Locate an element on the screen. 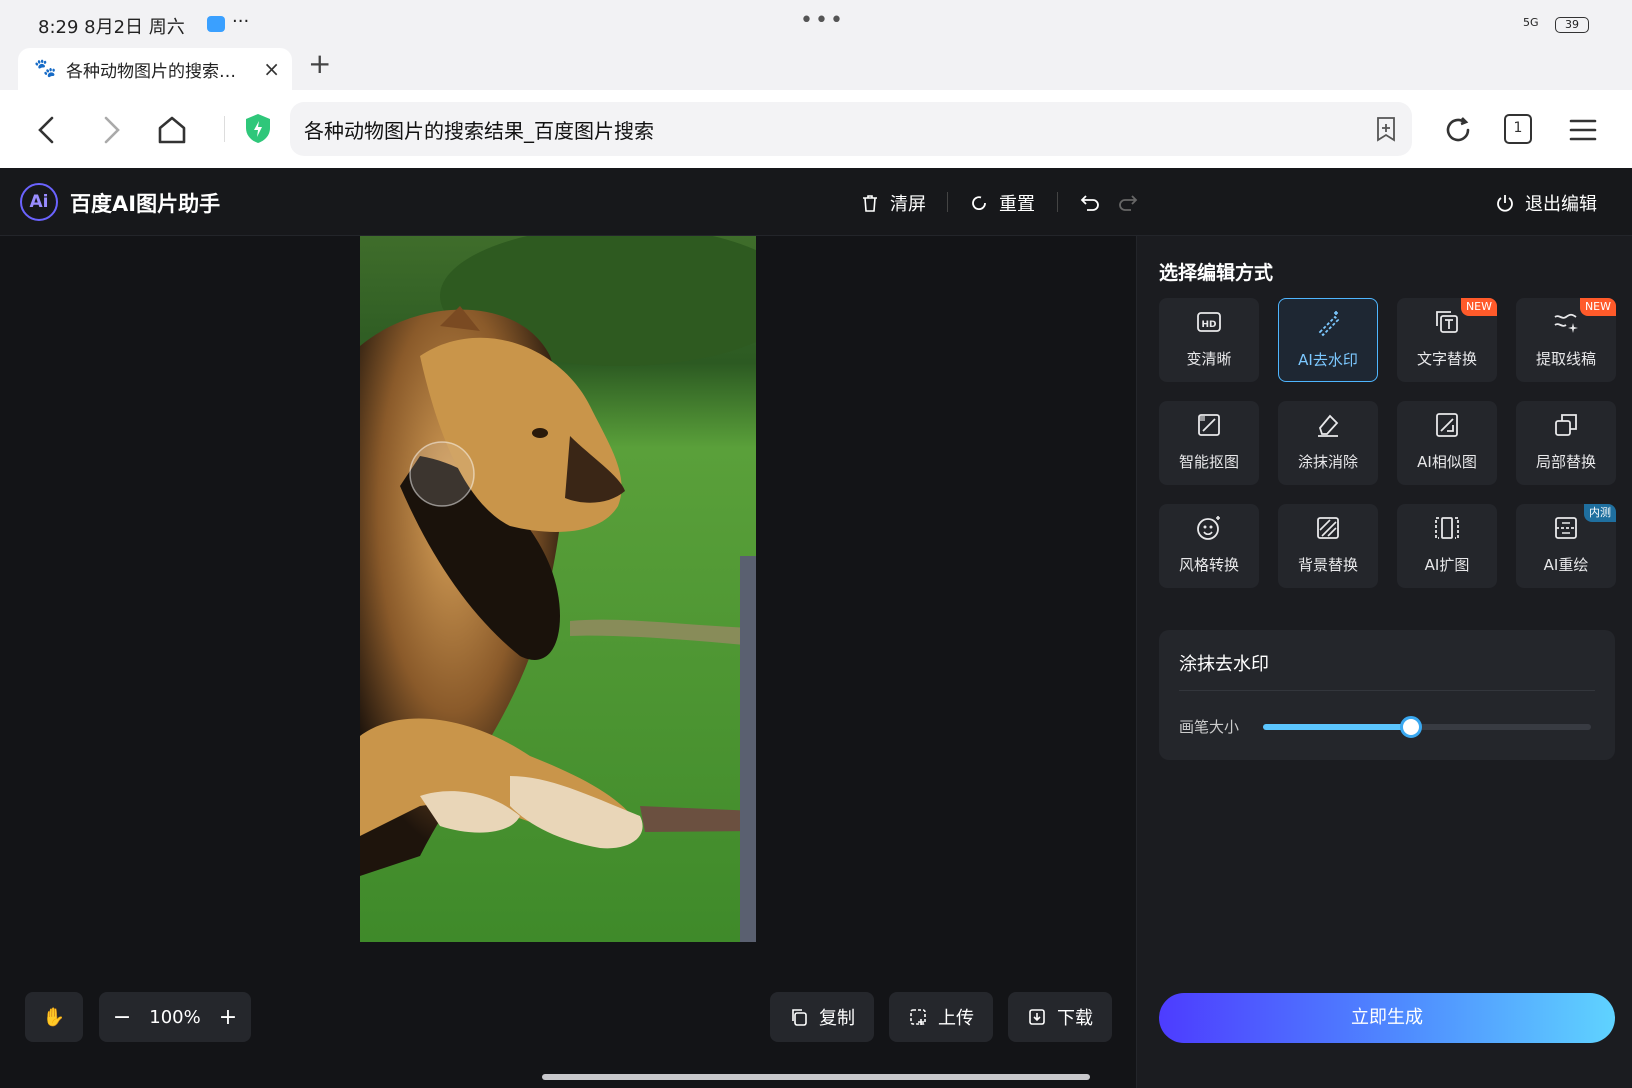  reset-icon is located at coordinates (979, 203).